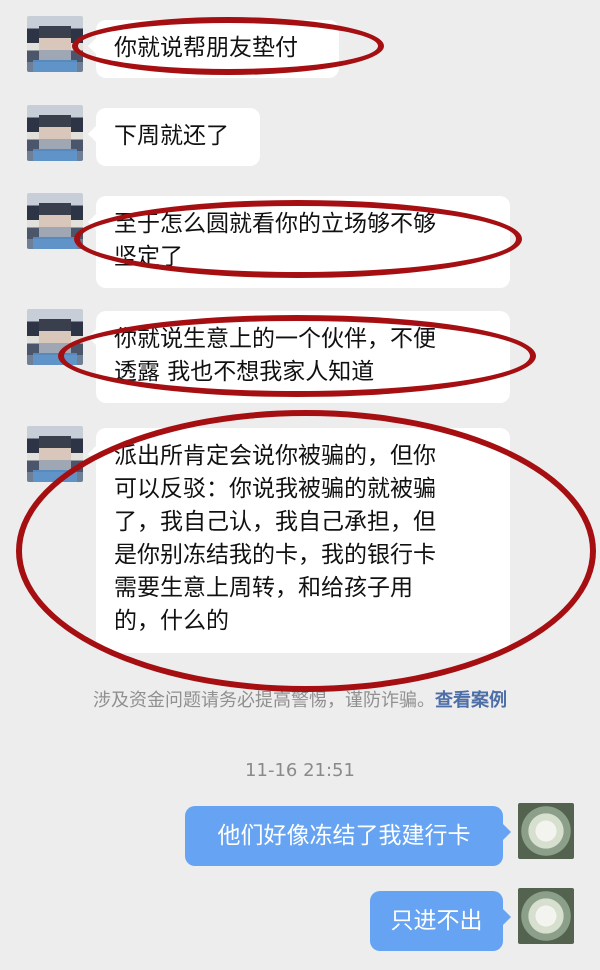 The width and height of the screenshot is (600, 970). I want to click on message-bubble-outgoing: 他们好像冻结了我建行卡, so click(348, 836).